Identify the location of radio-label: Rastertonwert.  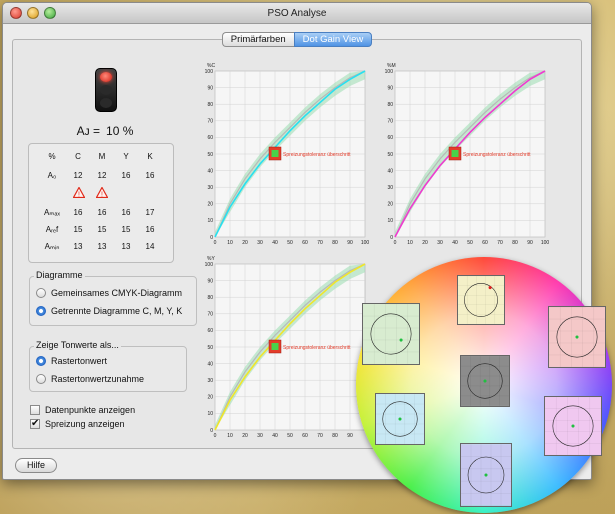
(79, 361).